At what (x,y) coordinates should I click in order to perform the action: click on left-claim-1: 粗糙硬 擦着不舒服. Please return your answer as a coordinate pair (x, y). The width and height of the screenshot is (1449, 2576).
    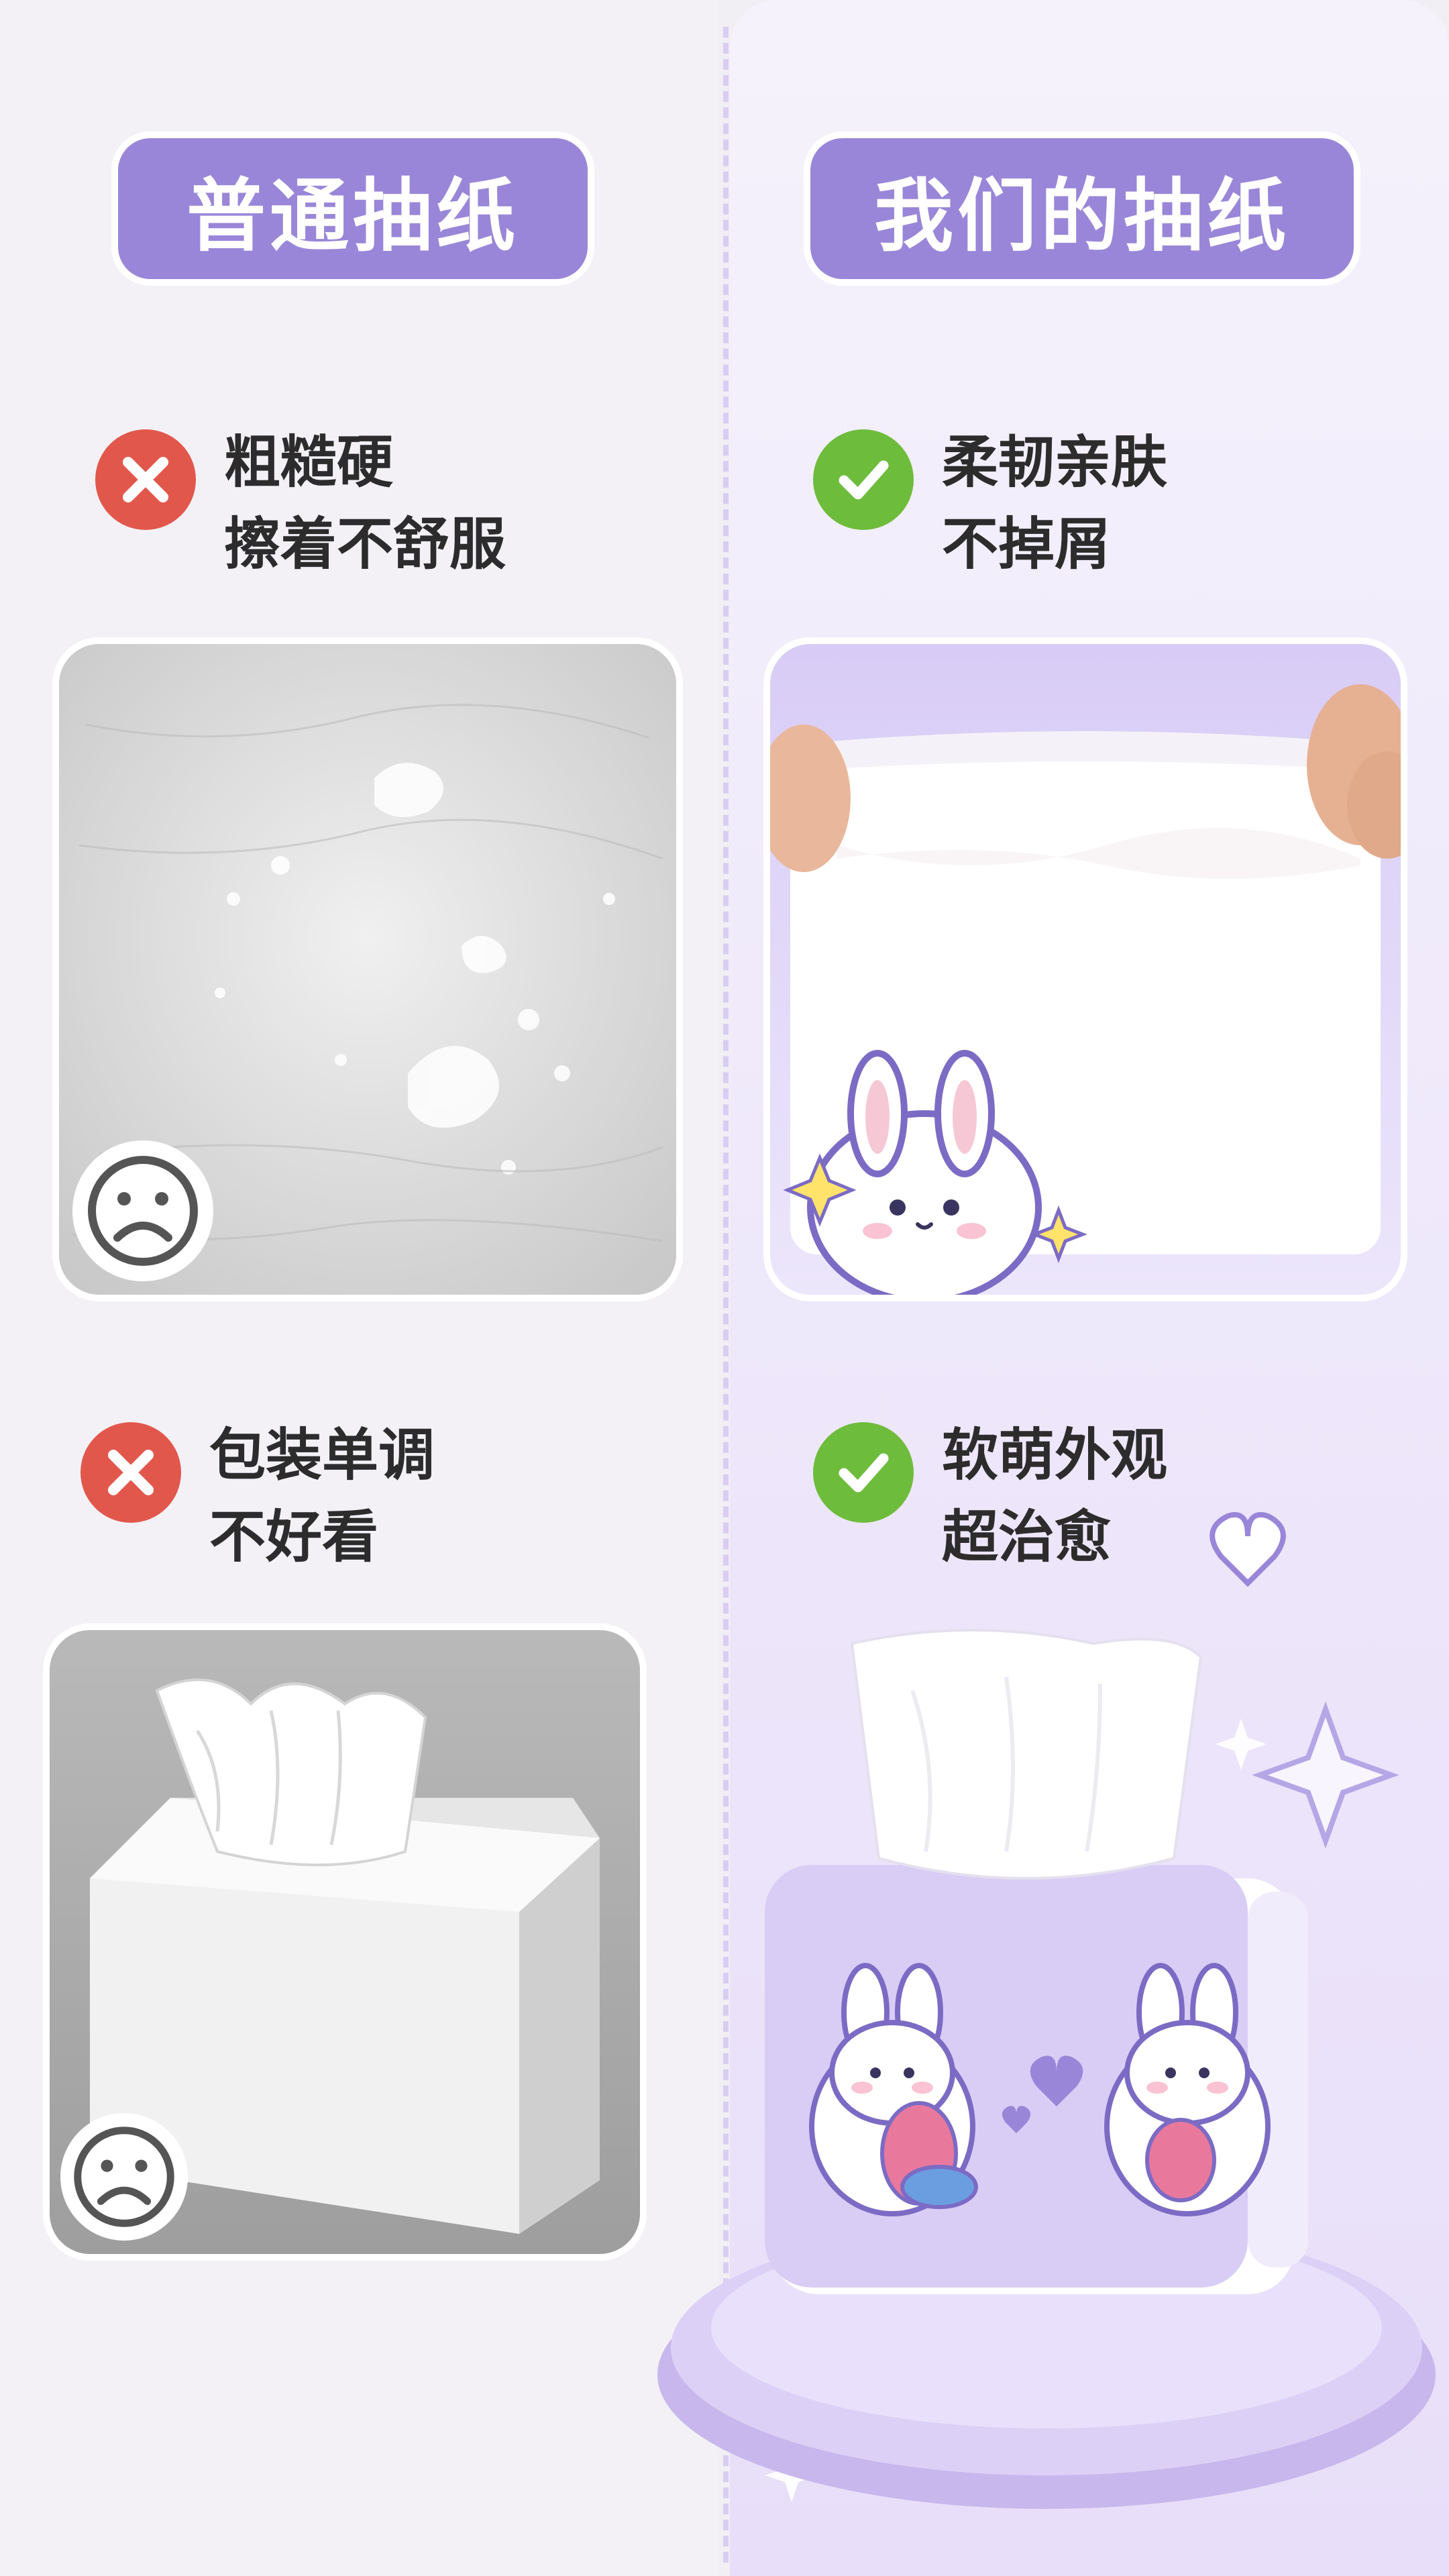
    Looking at the image, I should click on (300, 507).